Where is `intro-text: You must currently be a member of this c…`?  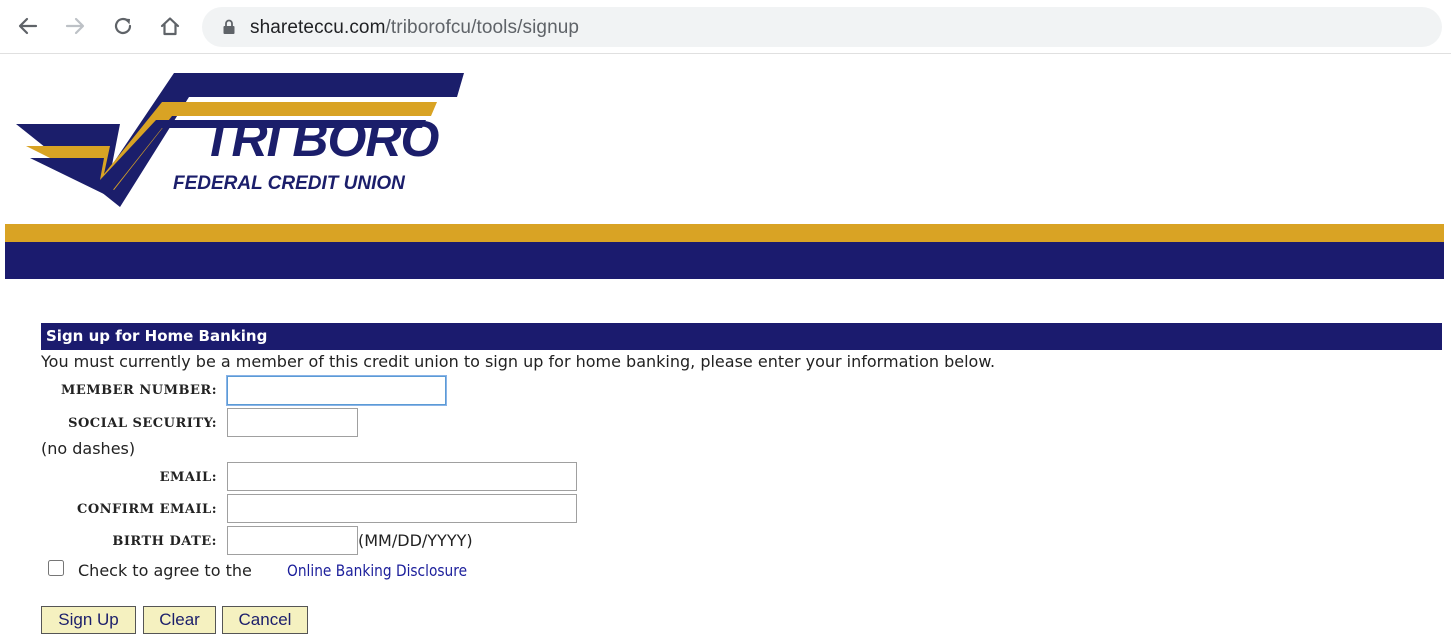
intro-text: You must currently be a member of this c… is located at coordinates (518, 361).